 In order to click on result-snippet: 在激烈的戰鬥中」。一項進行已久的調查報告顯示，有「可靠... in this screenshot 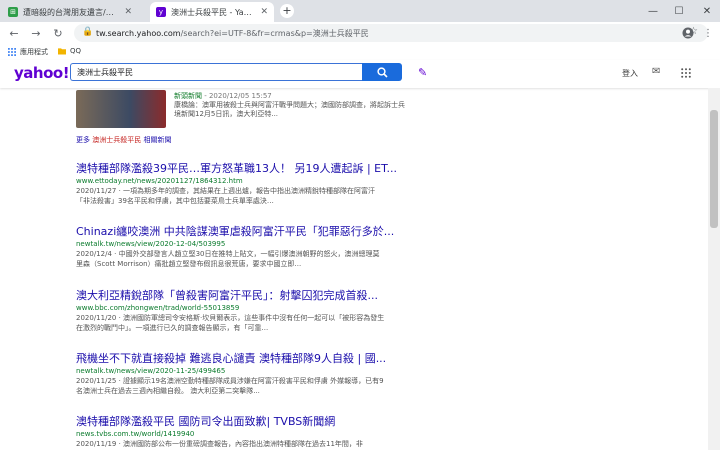, I will do `click(172, 328)`.